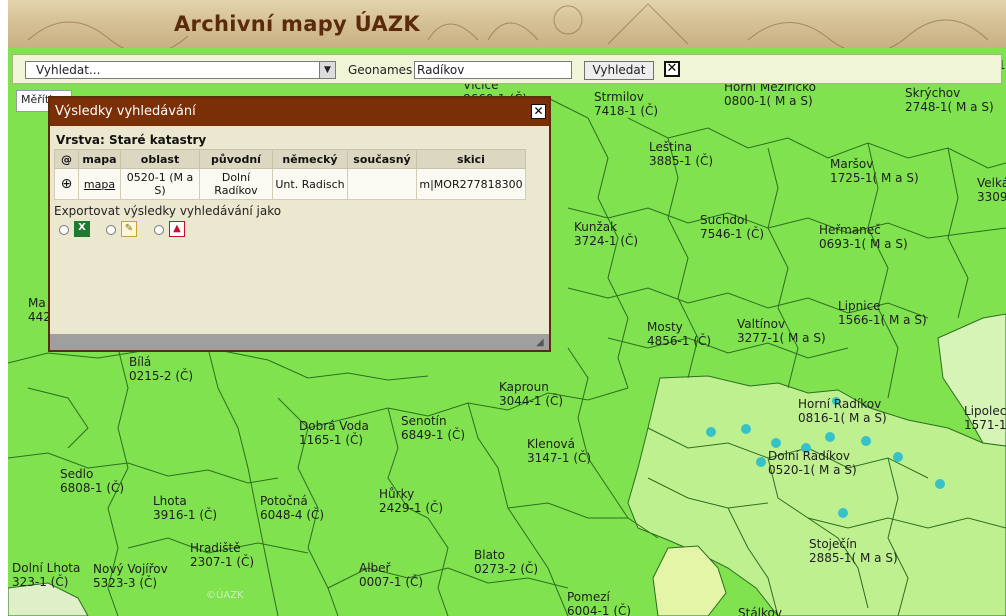 This screenshot has width=1006, height=616. Describe the element at coordinates (665, 327) in the screenshot. I see `cadastre-name: Mosty` at that location.